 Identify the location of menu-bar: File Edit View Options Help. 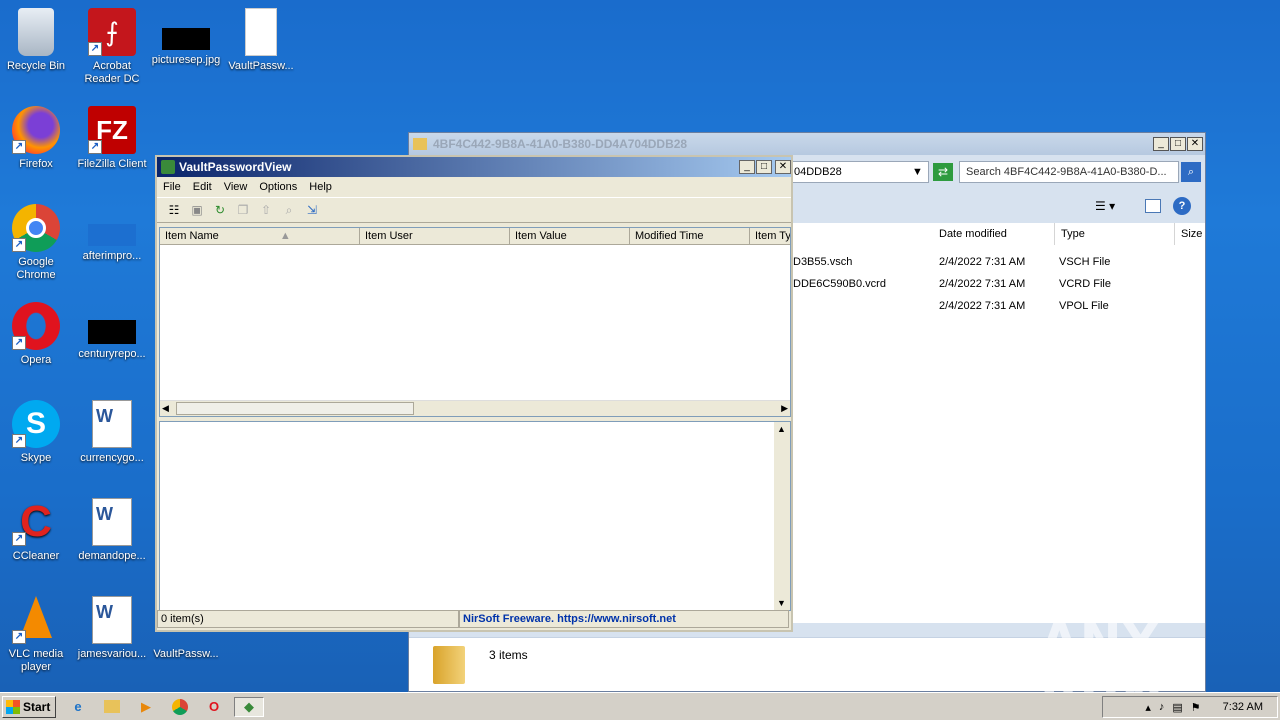
(474, 187).